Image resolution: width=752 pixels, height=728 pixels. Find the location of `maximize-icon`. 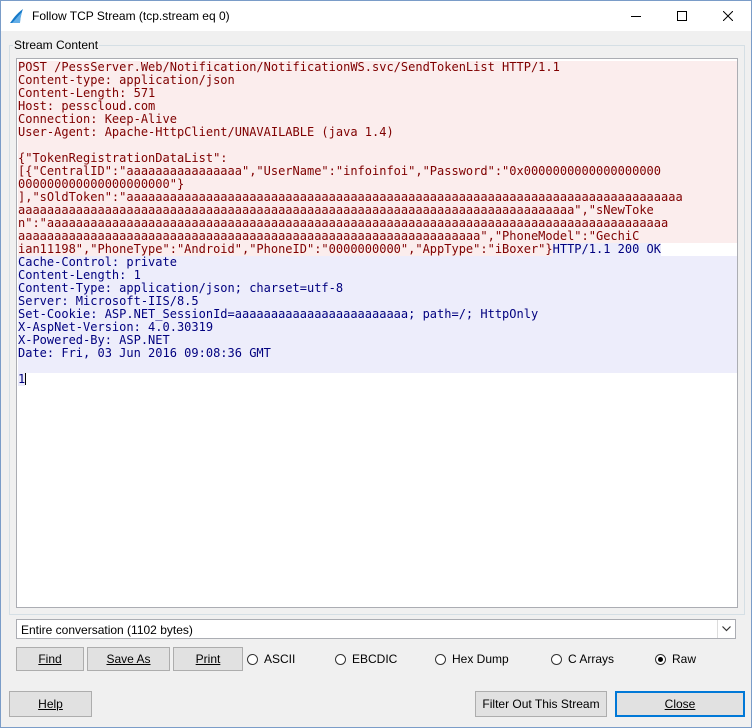

maximize-icon is located at coordinates (682, 16).